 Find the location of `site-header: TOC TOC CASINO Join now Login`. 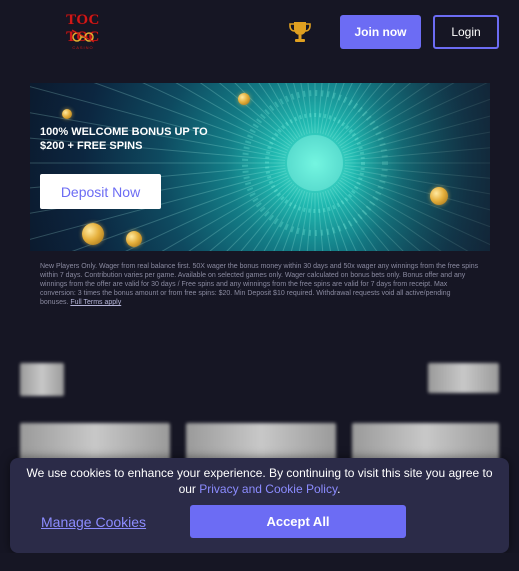

site-header: TOC TOC CASINO Join now Login is located at coordinates (259, 35).